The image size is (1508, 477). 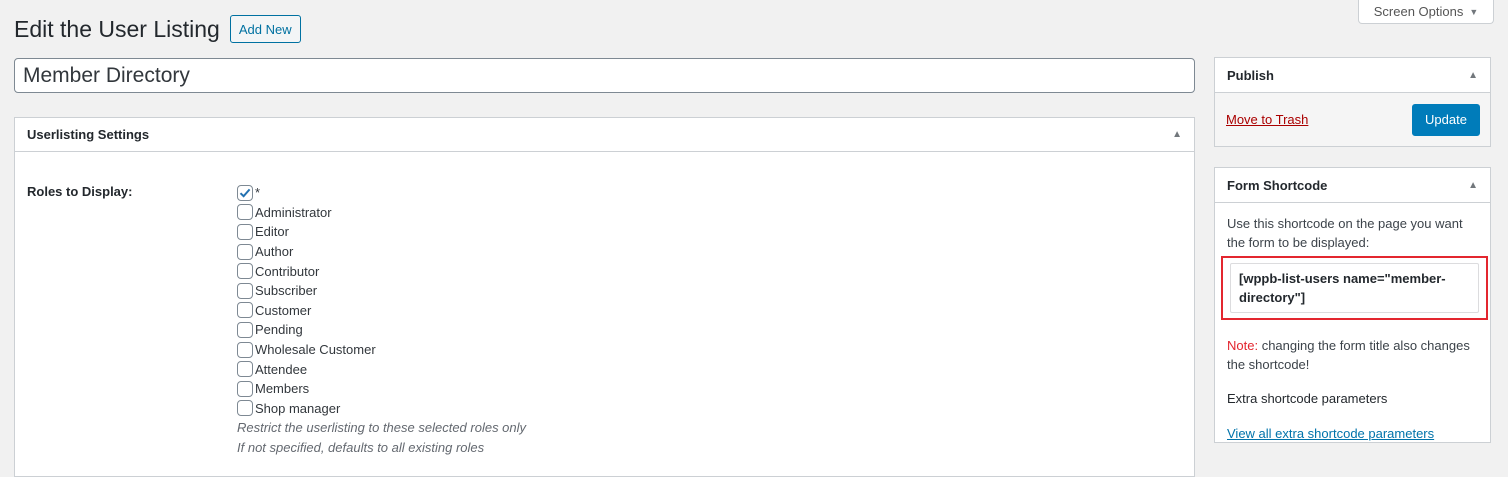 What do you see at coordinates (437, 369) in the screenshot?
I see `role-item: Attendee` at bounding box center [437, 369].